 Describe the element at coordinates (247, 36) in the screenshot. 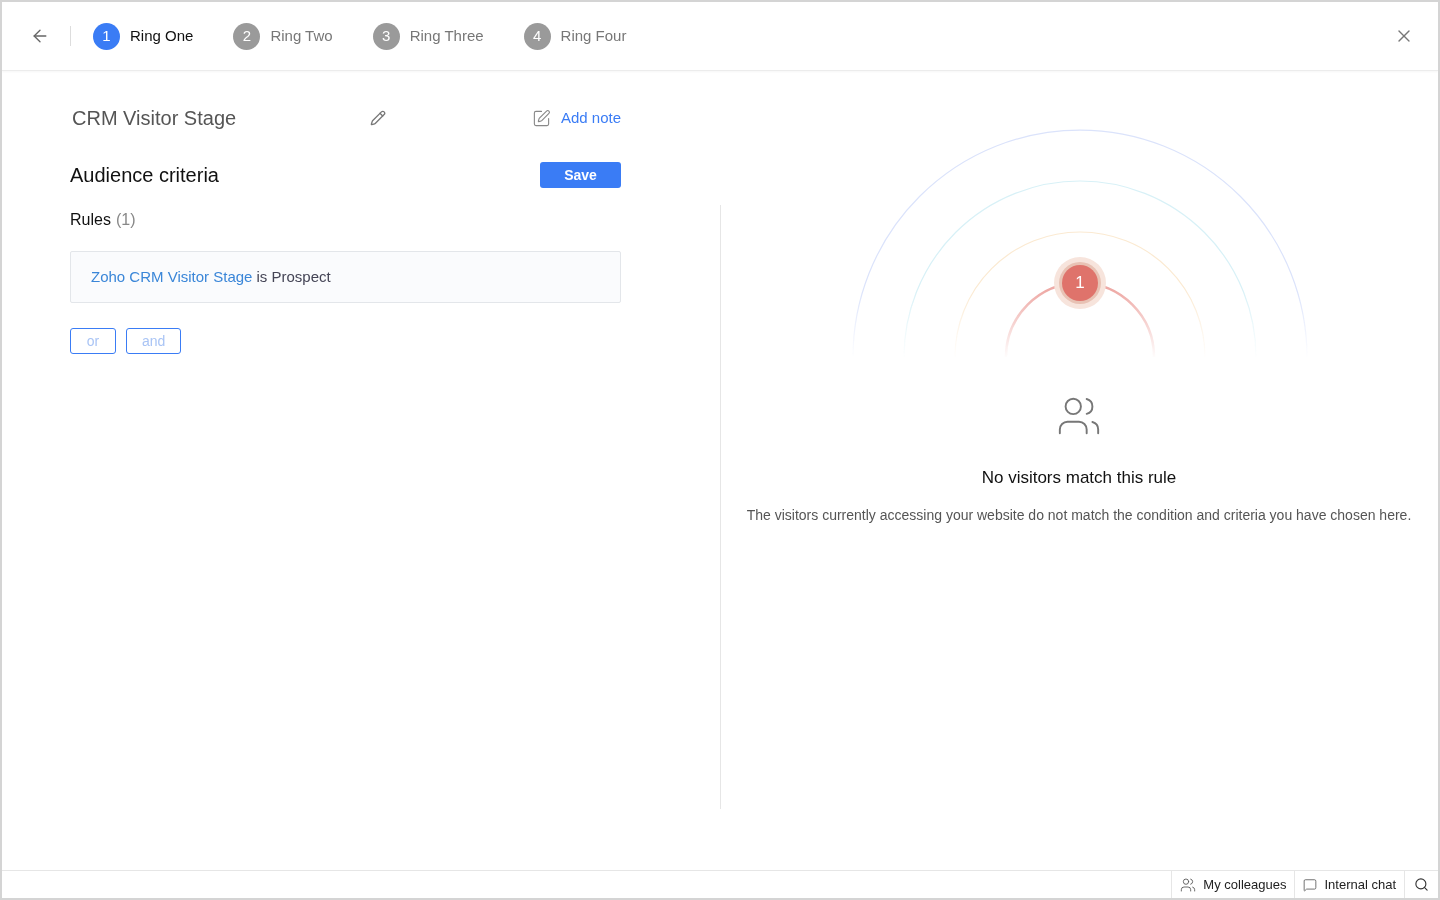

I see `step-number: 2` at that location.